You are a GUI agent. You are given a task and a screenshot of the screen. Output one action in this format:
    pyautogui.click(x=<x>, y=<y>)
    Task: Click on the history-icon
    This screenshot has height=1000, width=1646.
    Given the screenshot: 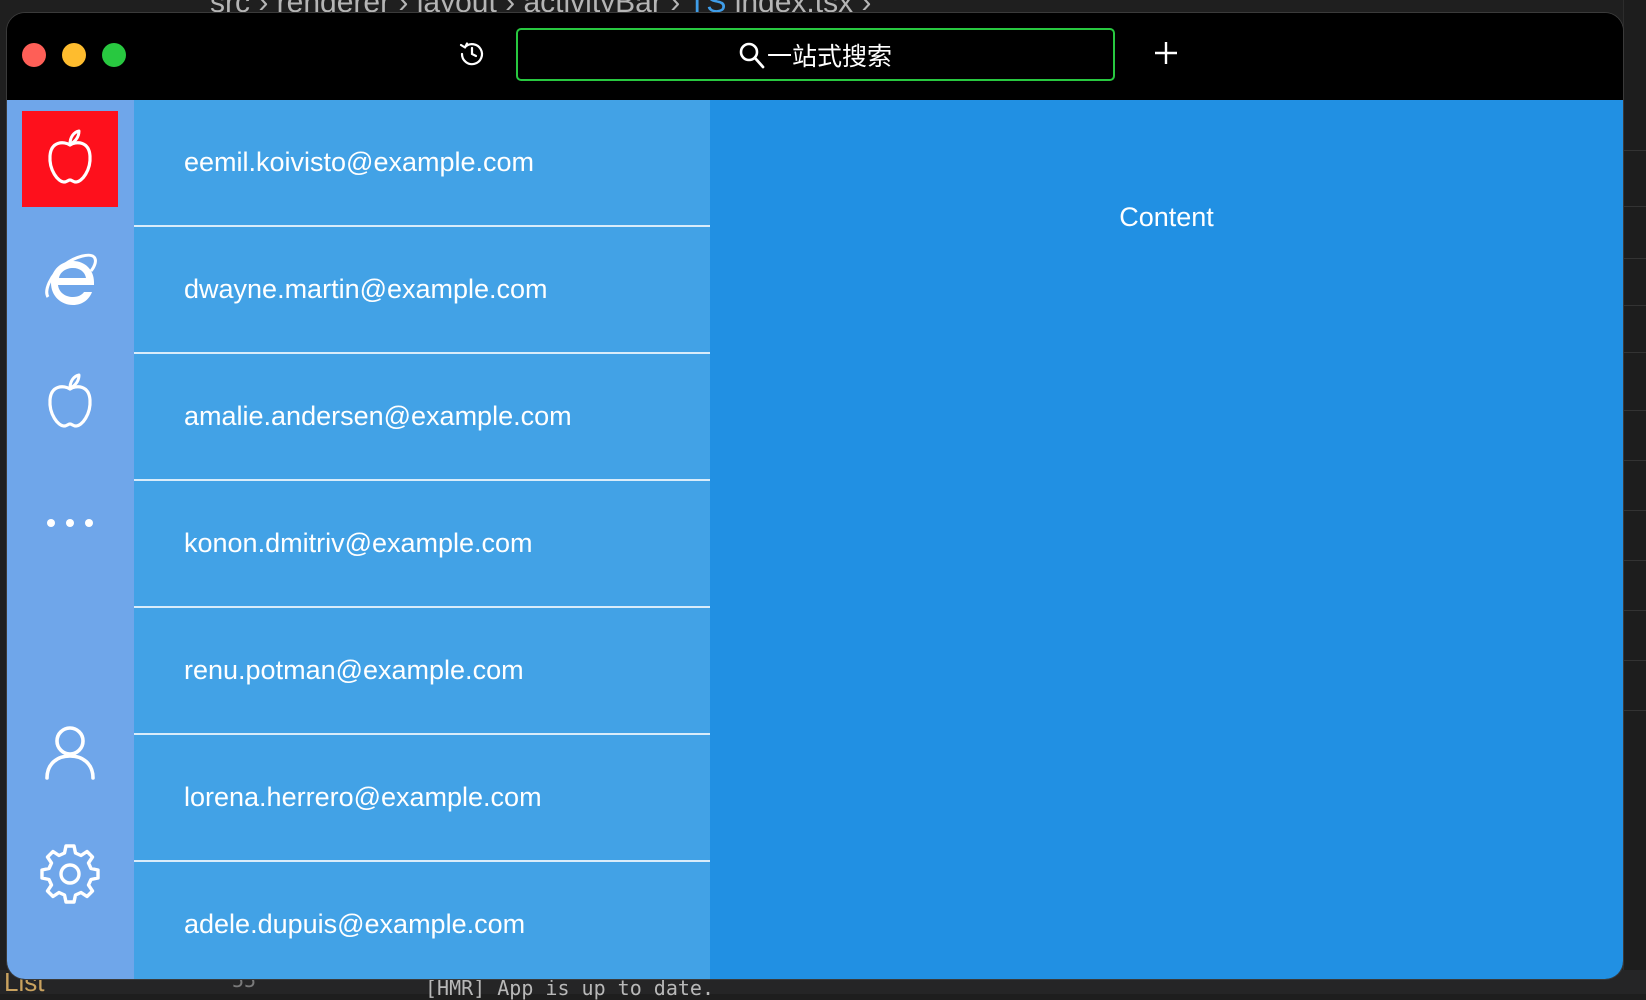 What is the action you would take?
    pyautogui.click(x=472, y=56)
    